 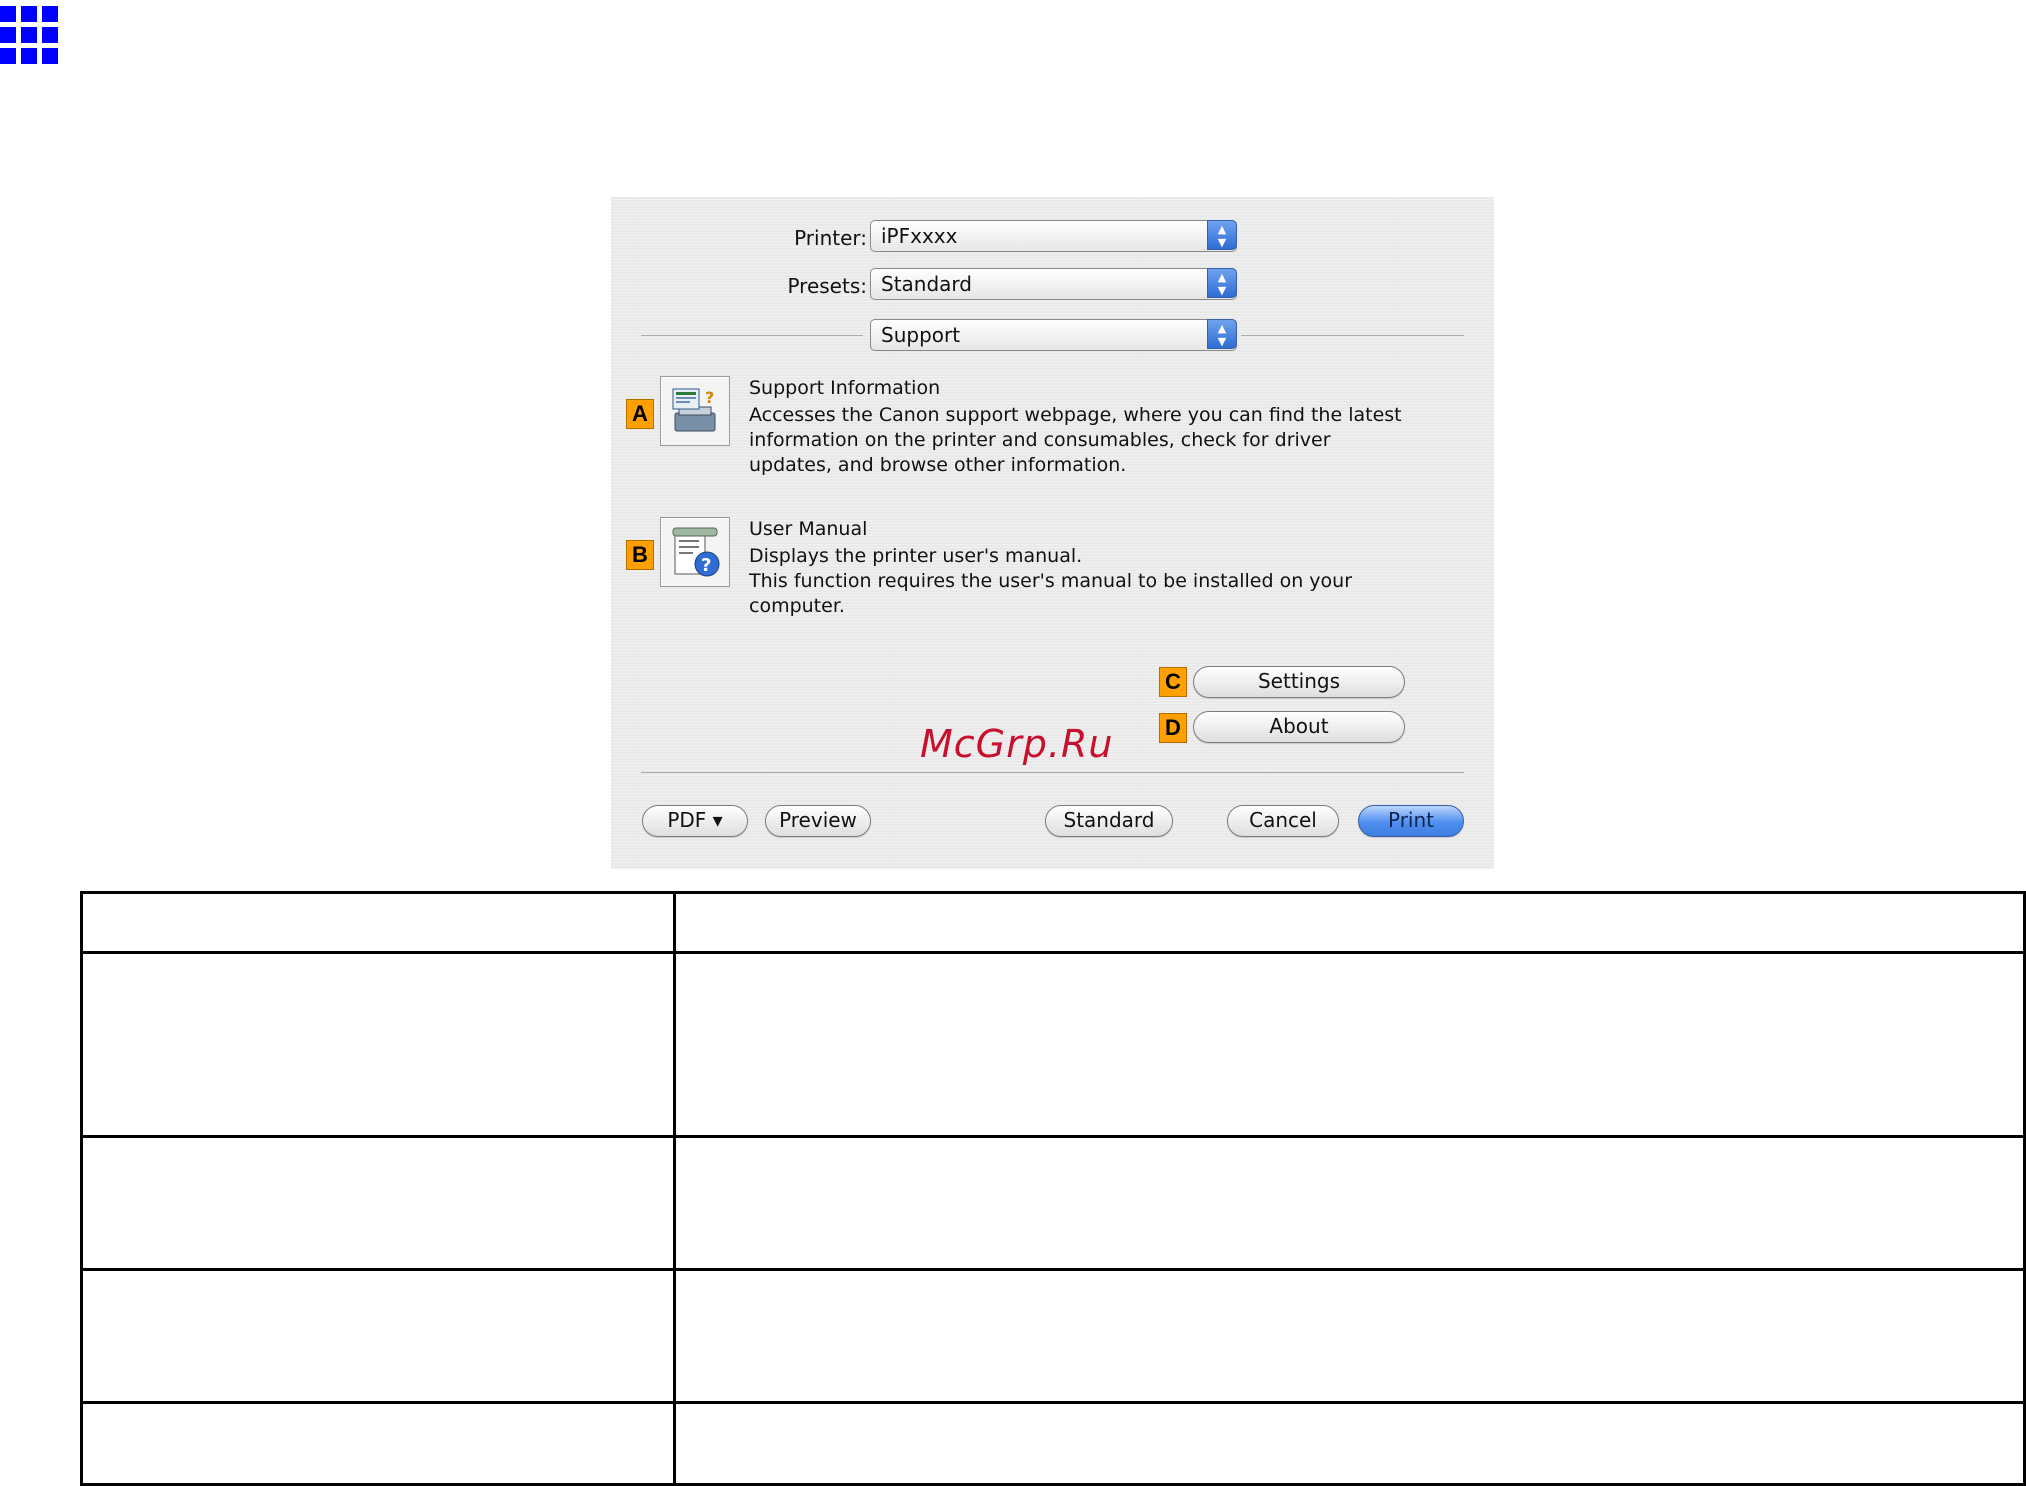 I want to click on panel-popup: Support ▲ ▼, so click(x=1053, y=335).